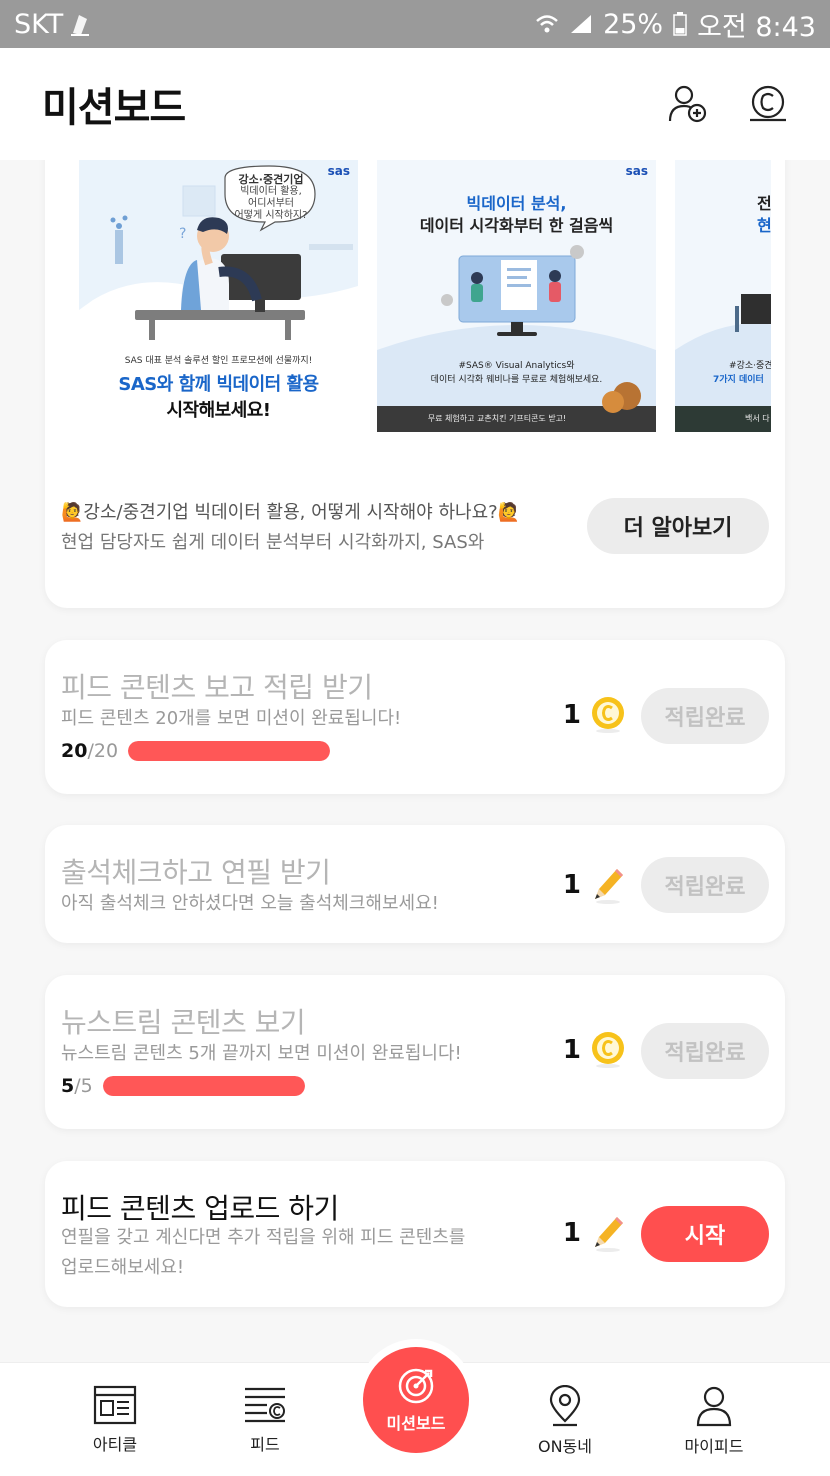 The height and width of the screenshot is (1476, 830). What do you see at coordinates (271, 179) in the screenshot?
I see `bubble-line: 강소·중견기업` at bounding box center [271, 179].